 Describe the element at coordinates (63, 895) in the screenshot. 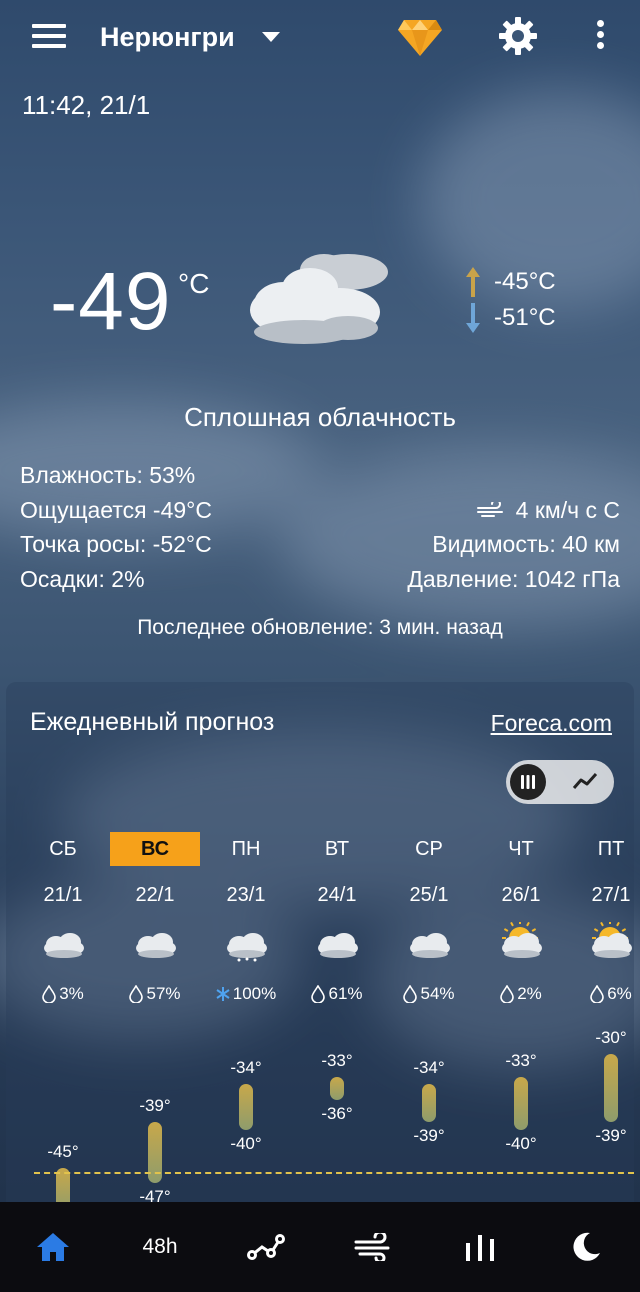

I see `day-date: 21/1` at that location.